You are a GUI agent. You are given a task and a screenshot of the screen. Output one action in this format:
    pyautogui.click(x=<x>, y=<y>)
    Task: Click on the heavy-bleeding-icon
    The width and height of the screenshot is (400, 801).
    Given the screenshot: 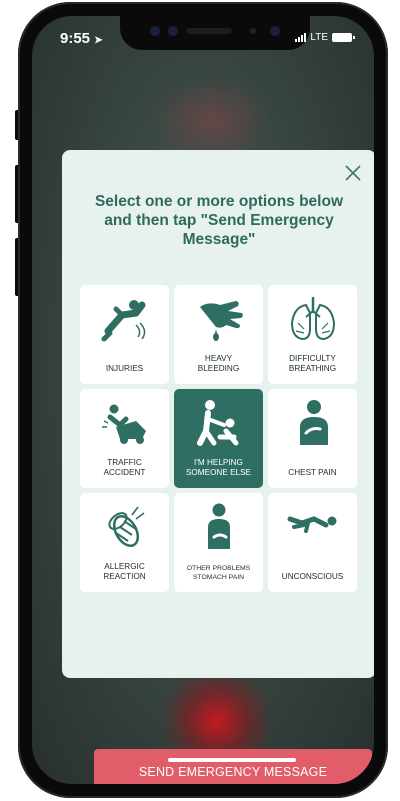 What is the action you would take?
    pyautogui.click(x=221, y=321)
    